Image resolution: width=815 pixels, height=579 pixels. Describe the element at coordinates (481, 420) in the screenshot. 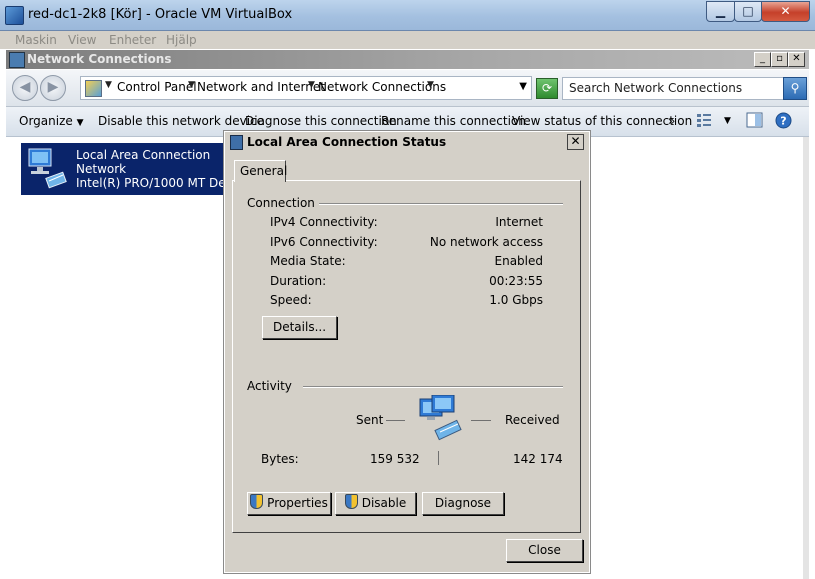

I see `received-line` at that location.